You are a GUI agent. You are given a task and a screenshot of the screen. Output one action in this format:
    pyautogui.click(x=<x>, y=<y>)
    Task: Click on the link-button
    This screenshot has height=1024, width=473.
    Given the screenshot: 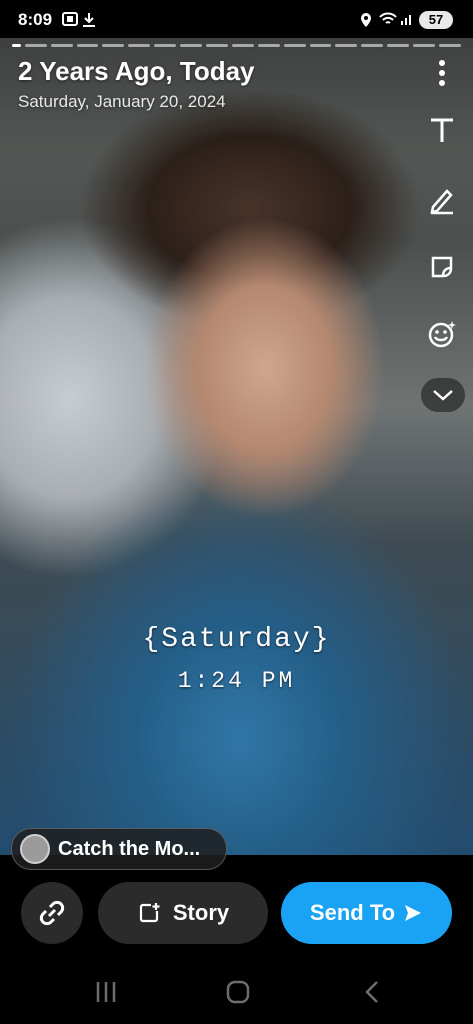 What is the action you would take?
    pyautogui.click(x=52, y=913)
    